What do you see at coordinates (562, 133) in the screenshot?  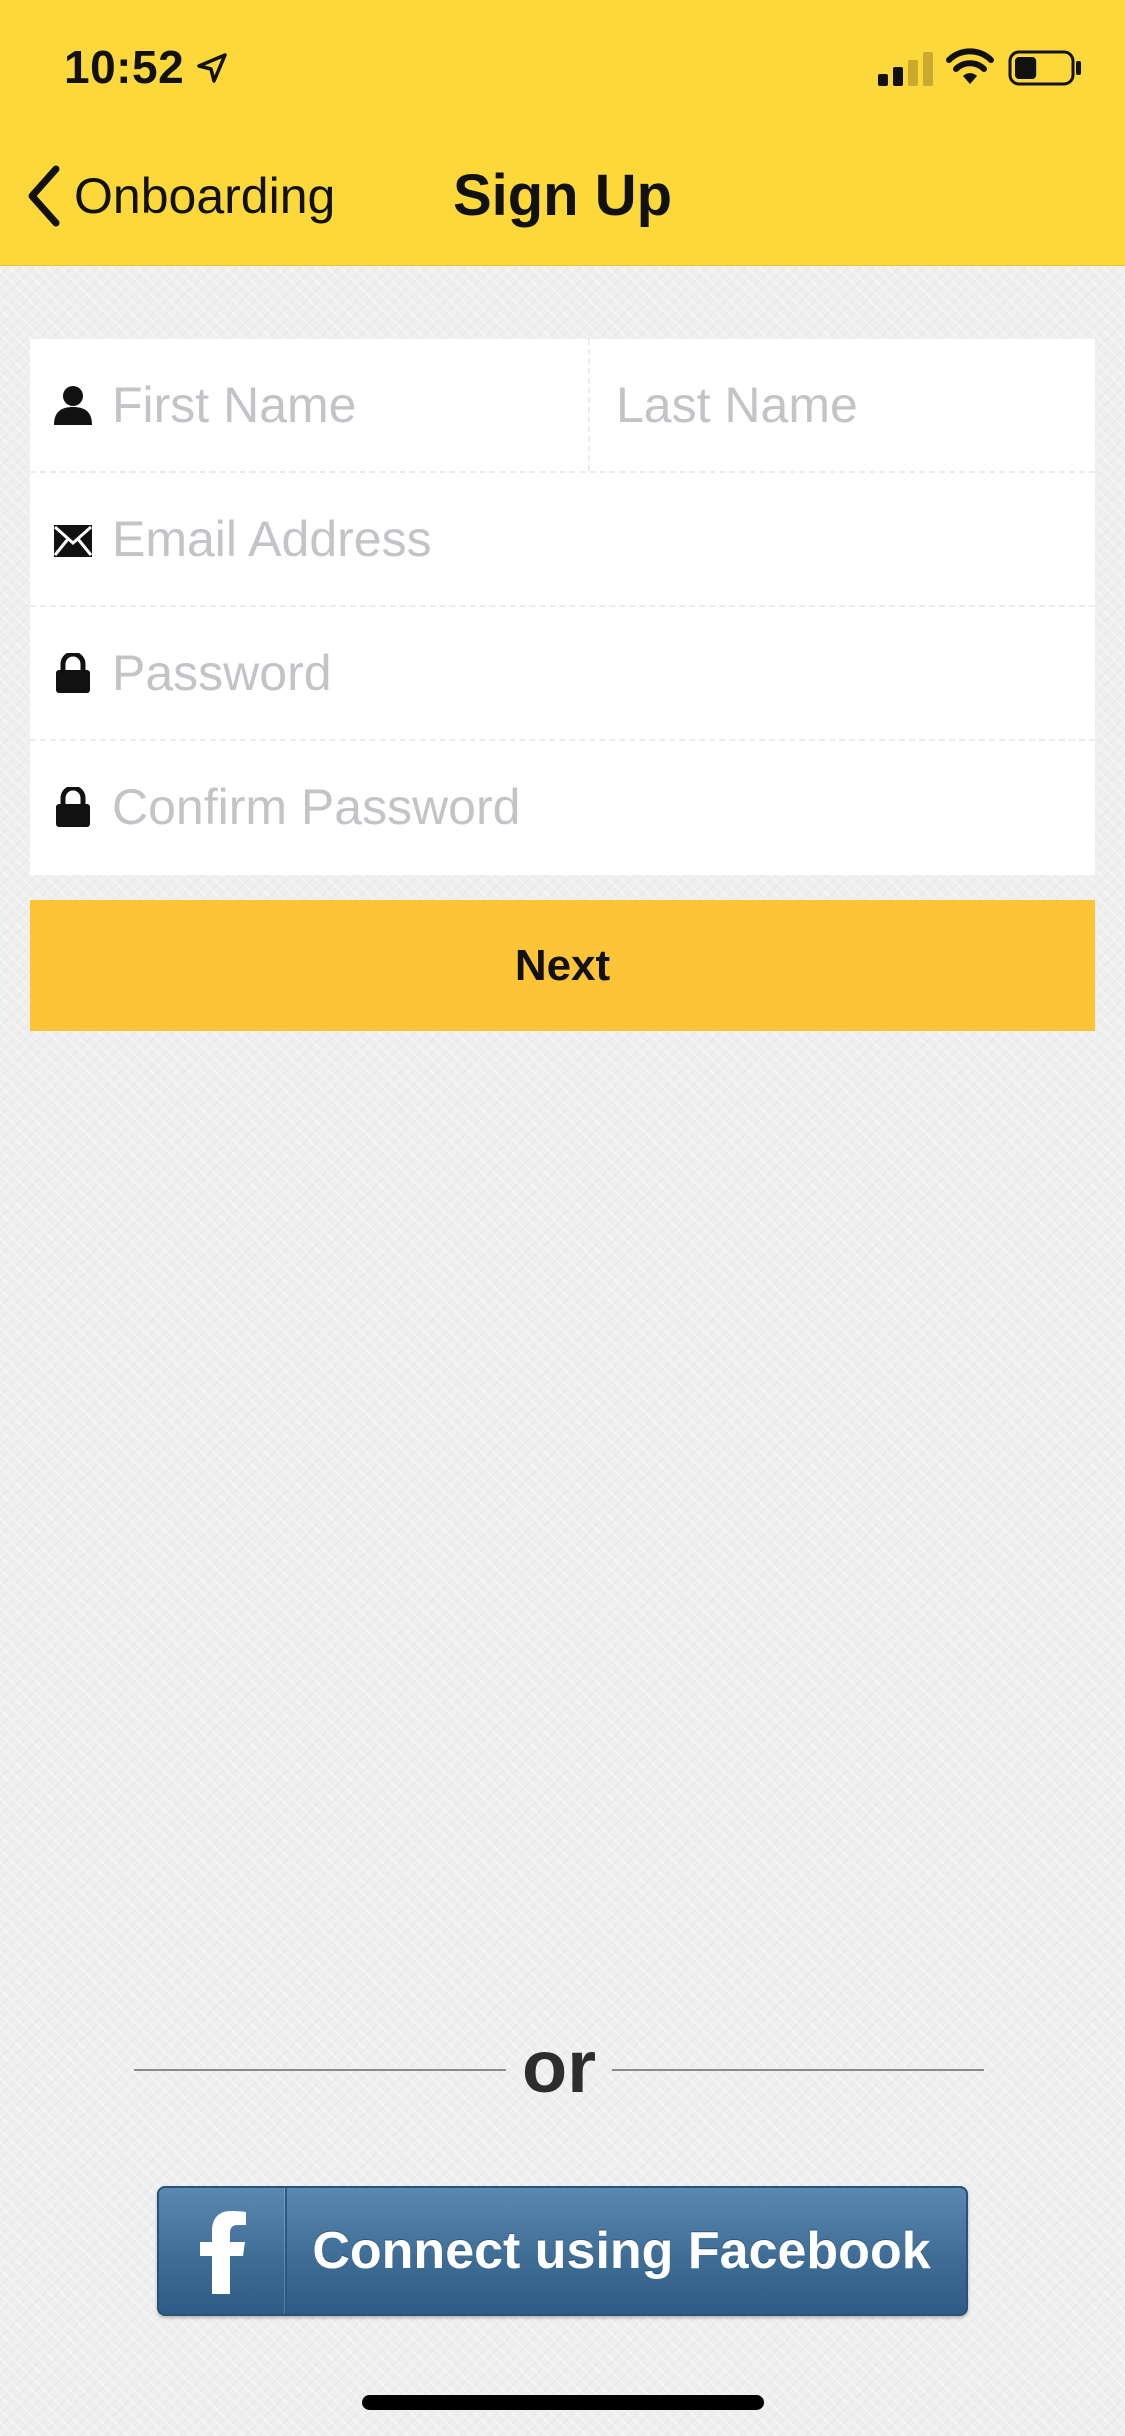 I see `navigation-header: 10:52 Onboarding Sign Up` at bounding box center [562, 133].